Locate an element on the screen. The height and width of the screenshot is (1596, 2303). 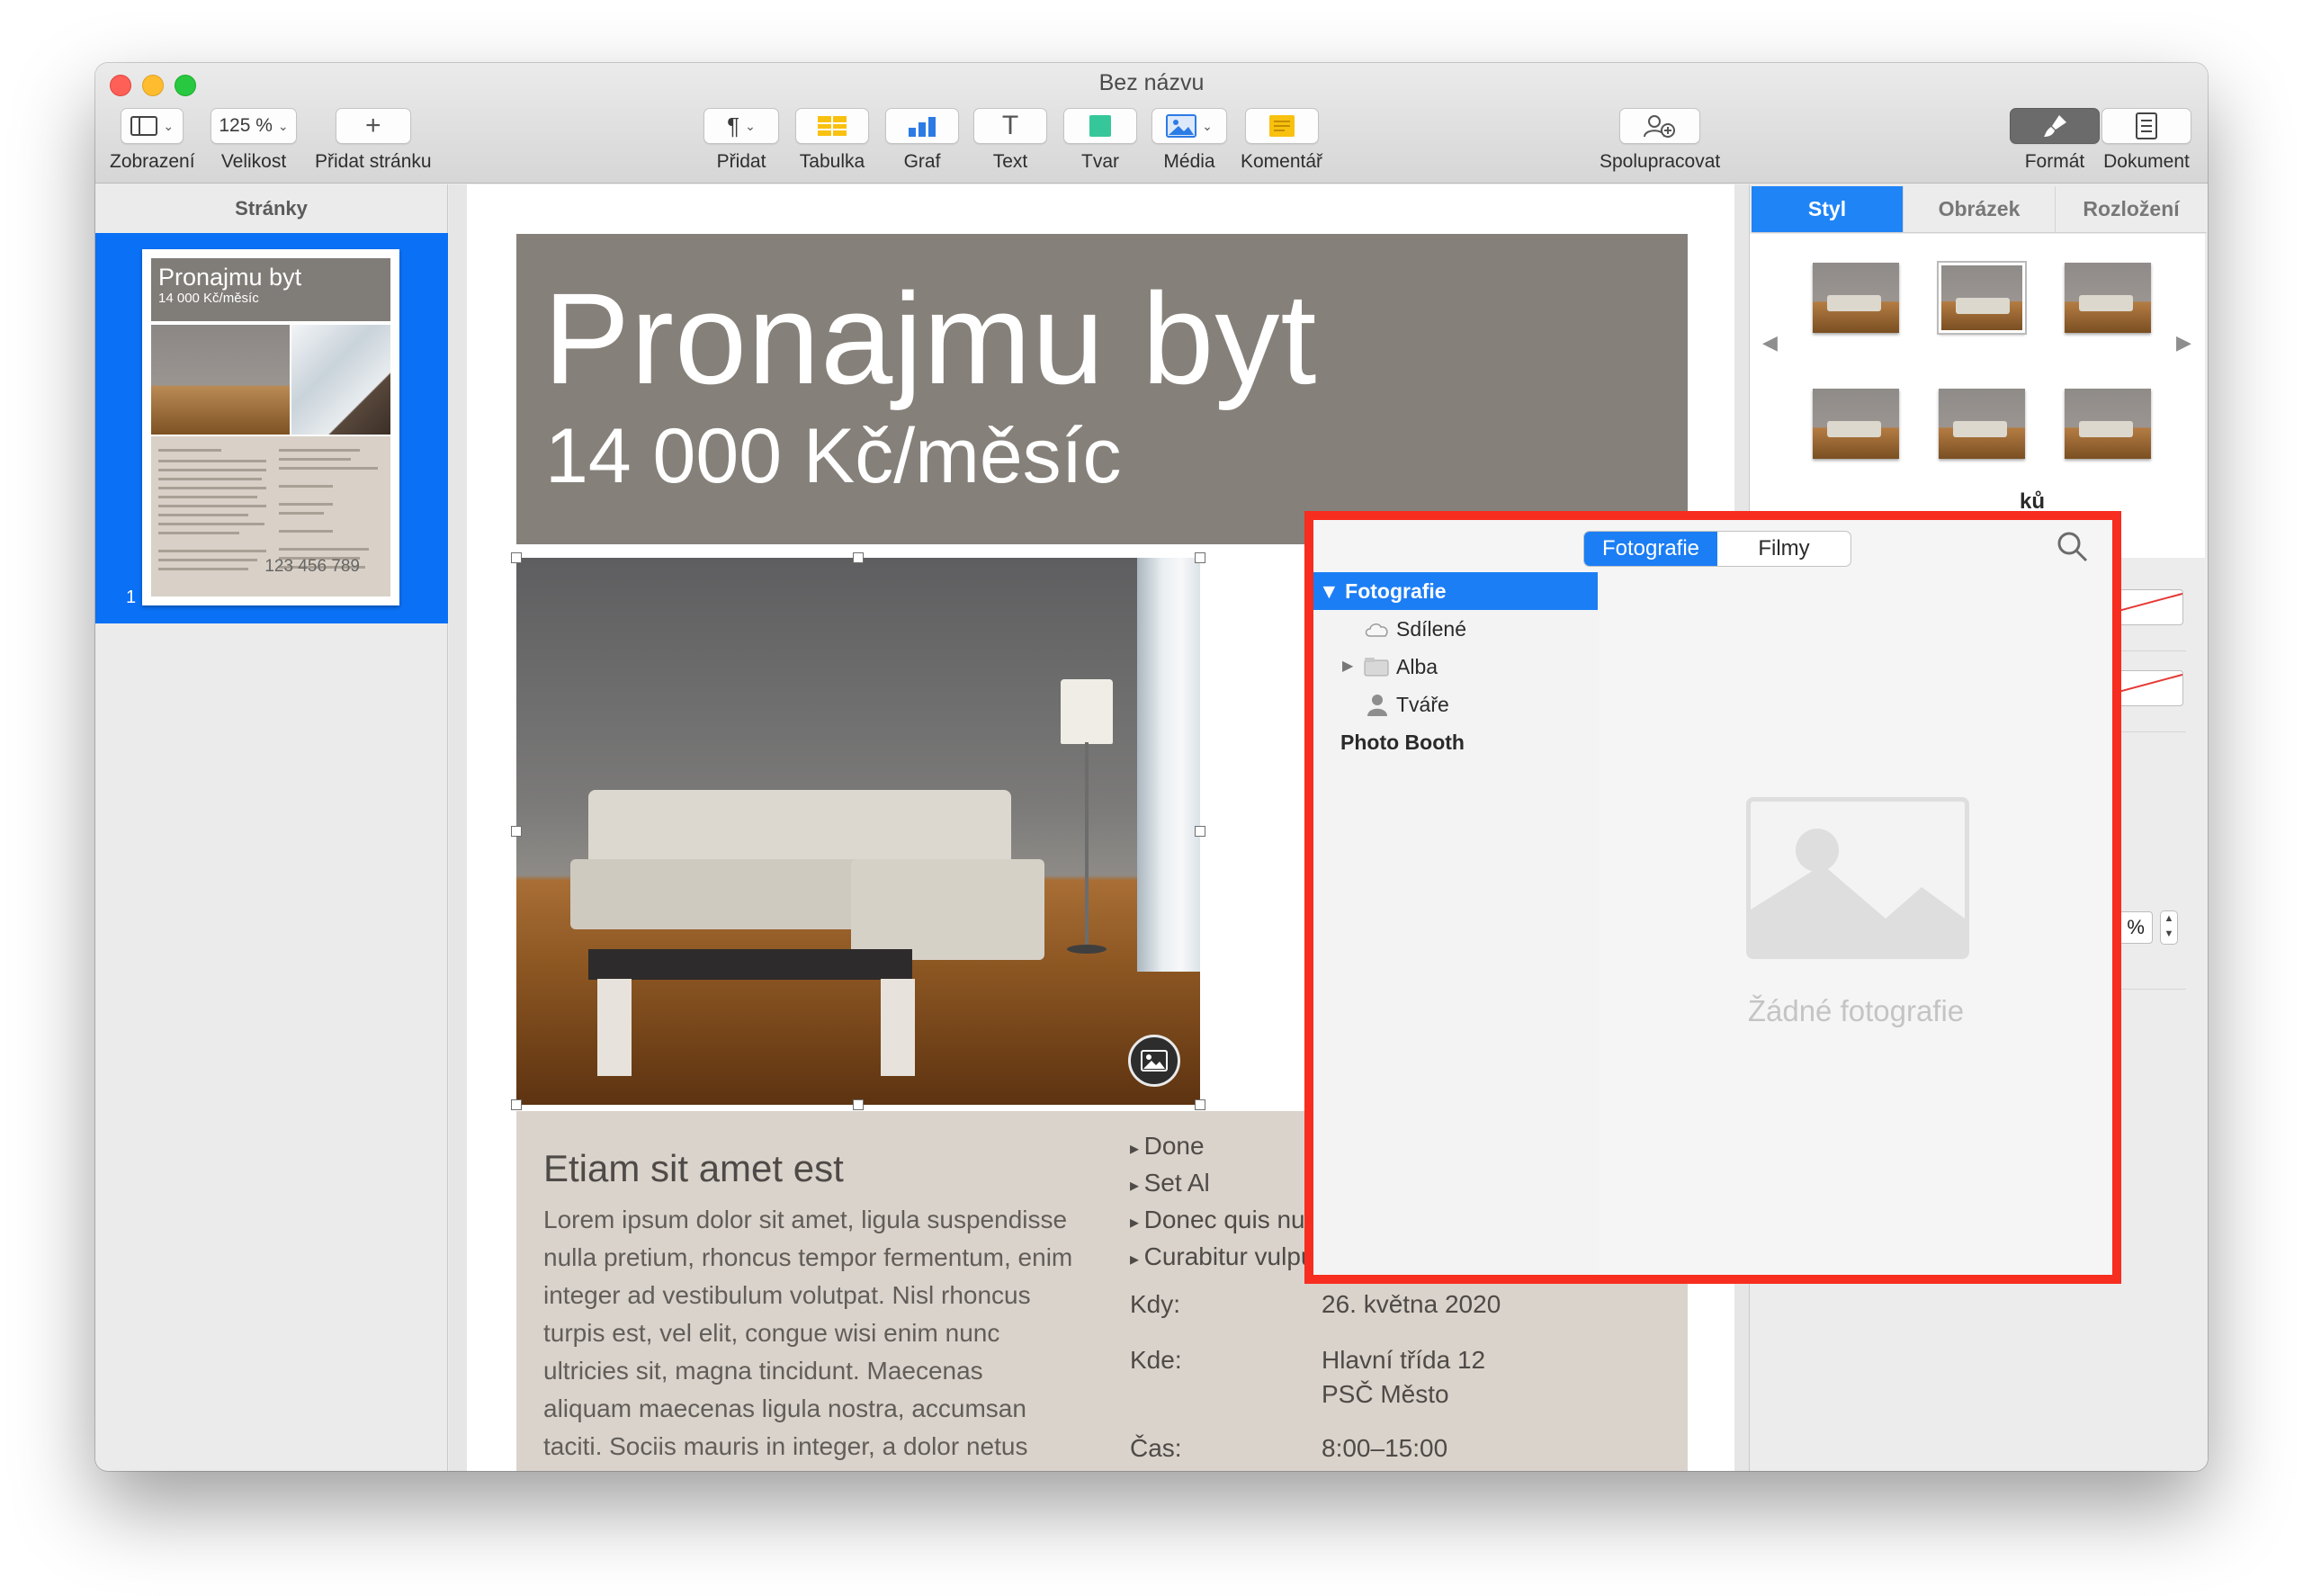
source-photo-booth-label: Photo Booth is located at coordinates (1403, 742).